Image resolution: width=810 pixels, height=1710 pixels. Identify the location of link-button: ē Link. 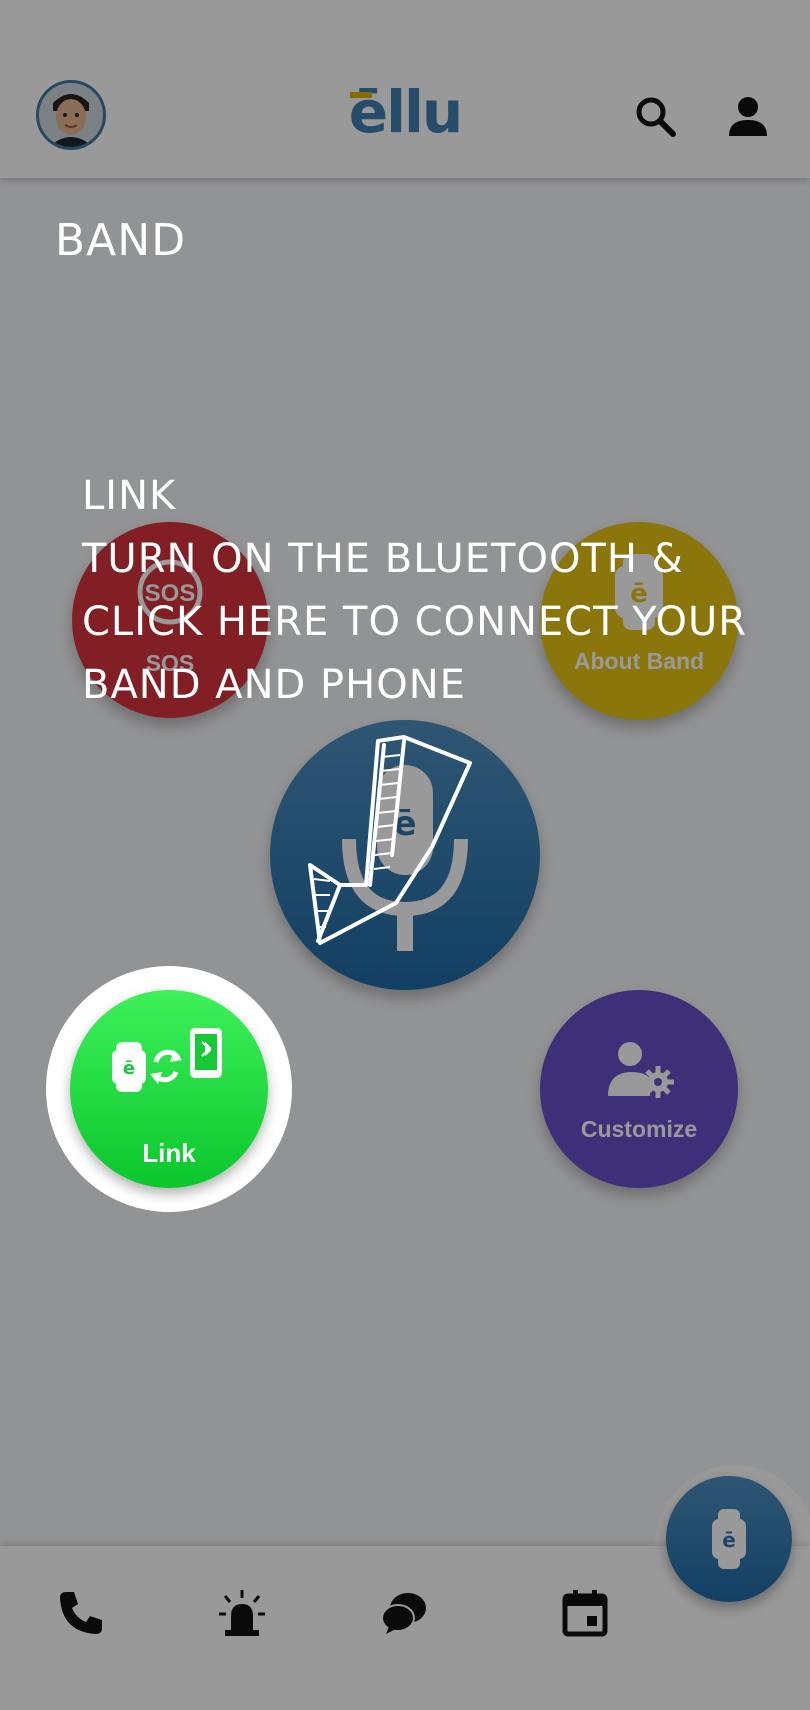
(169, 1089).